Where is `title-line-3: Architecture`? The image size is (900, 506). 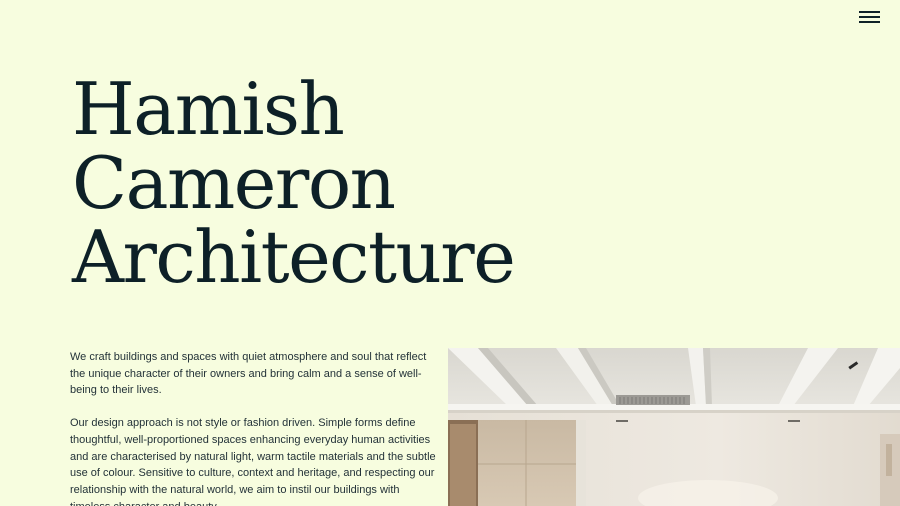
title-line-3: Architecture is located at coordinates (294, 257).